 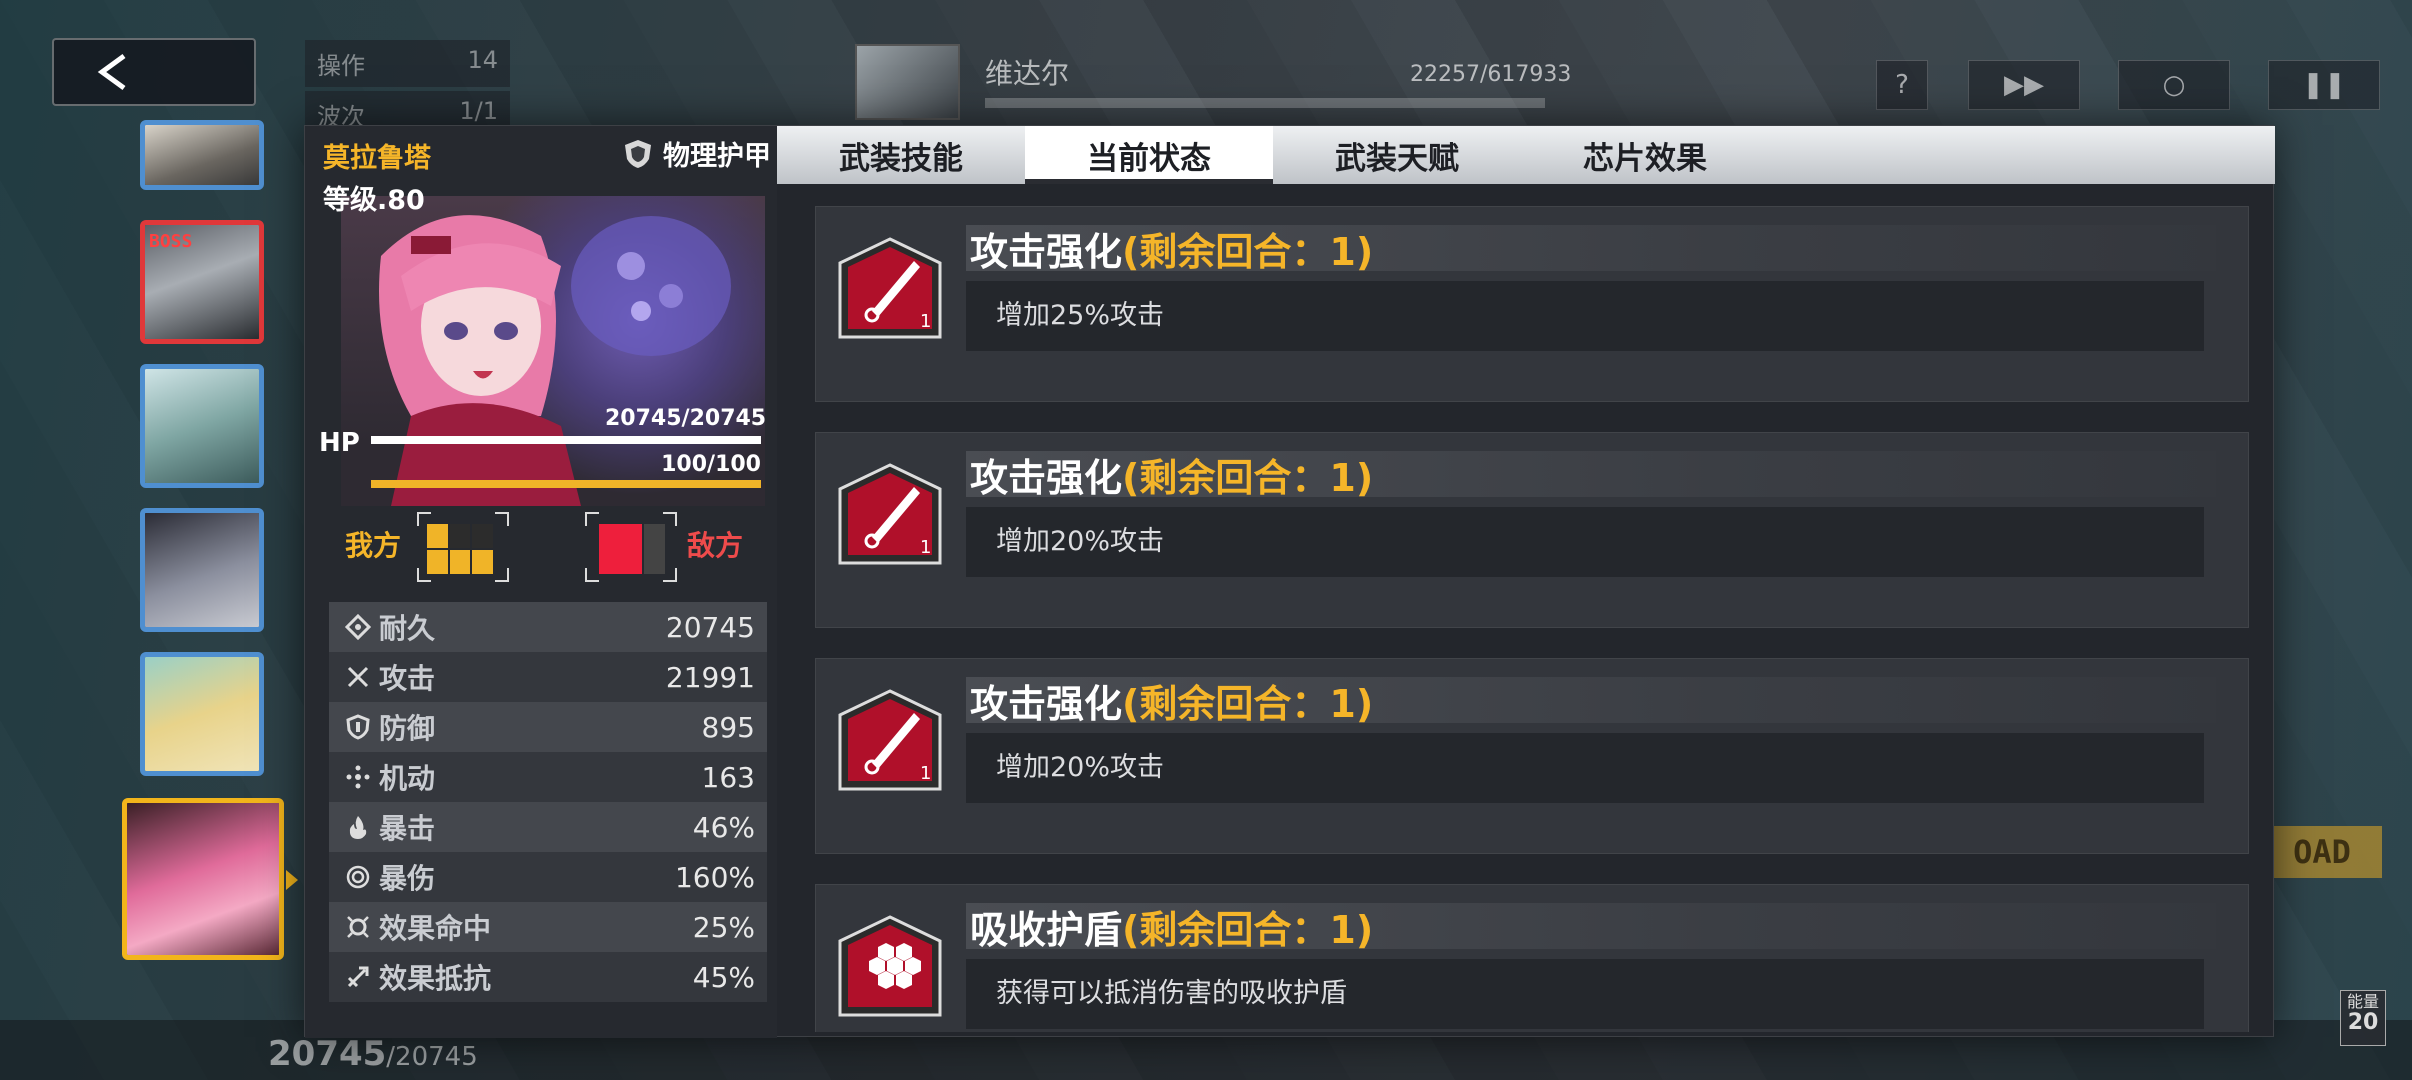 I want to click on stat-row-effect-hit: 效果命中 25%, so click(x=548, y=927).